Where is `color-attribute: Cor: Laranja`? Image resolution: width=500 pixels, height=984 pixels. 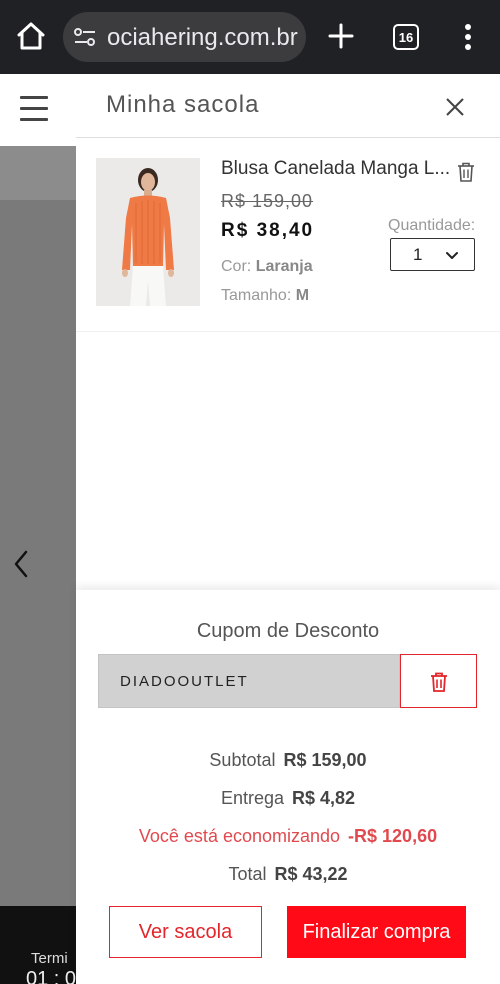
color-attribute: Cor: Laranja is located at coordinates (267, 267).